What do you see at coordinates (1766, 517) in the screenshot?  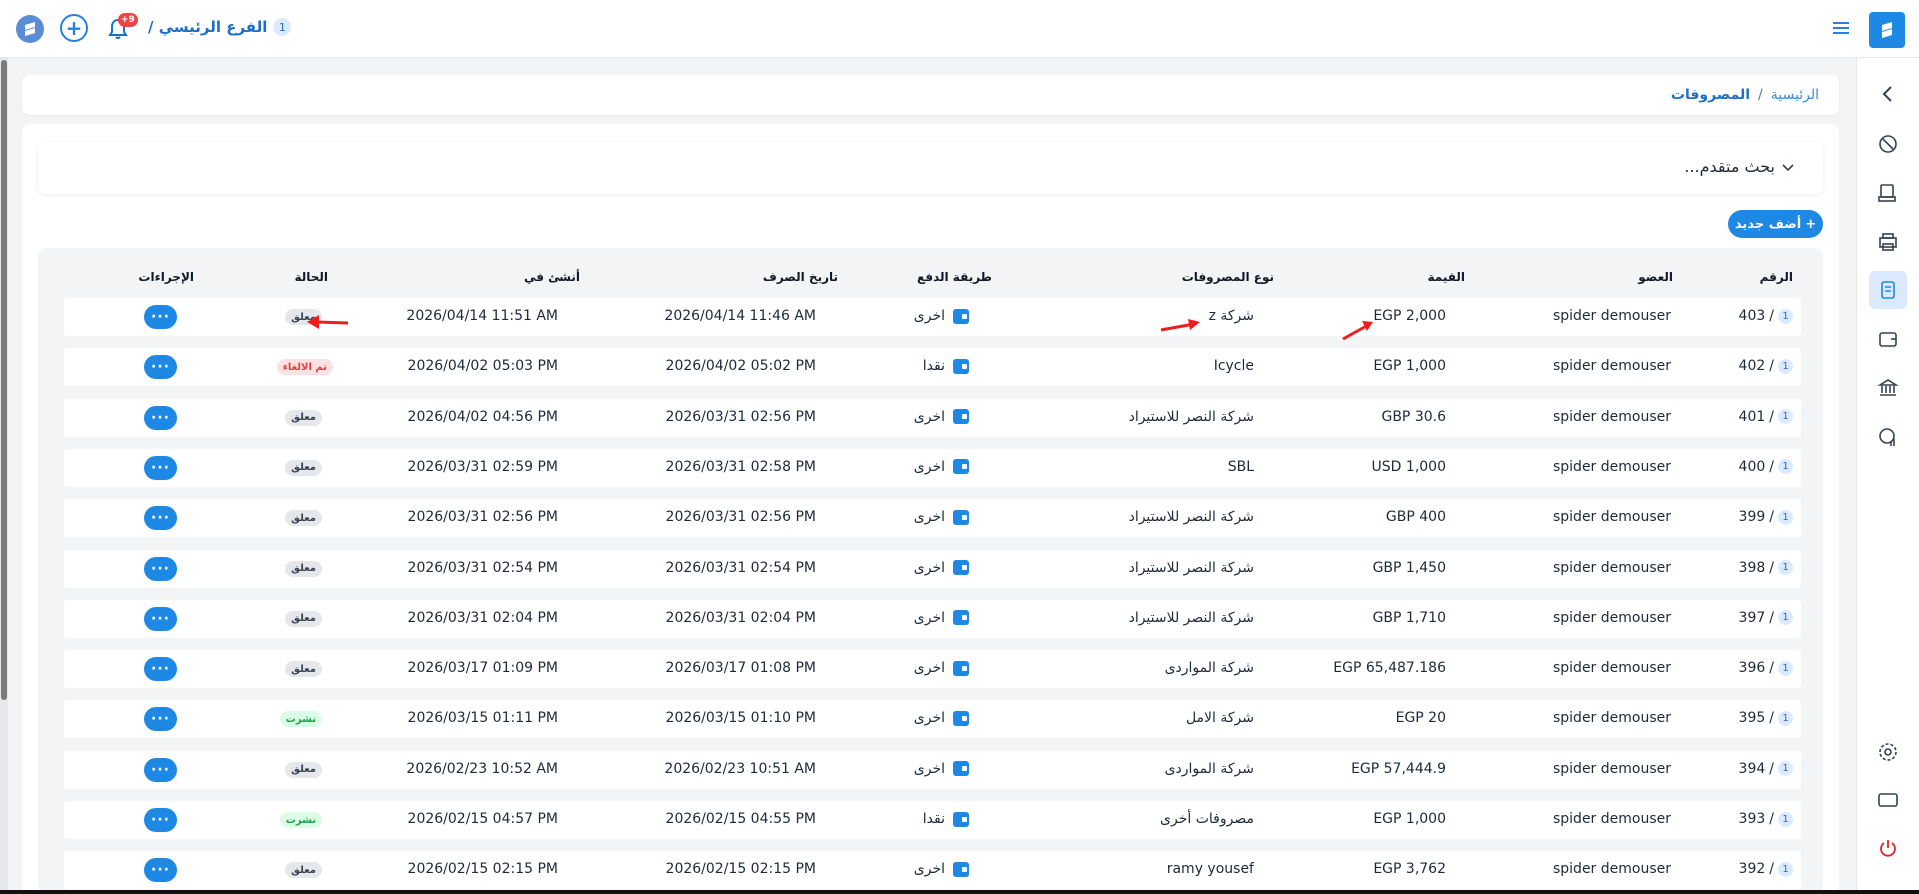 I see `row-number: 399/1` at bounding box center [1766, 517].